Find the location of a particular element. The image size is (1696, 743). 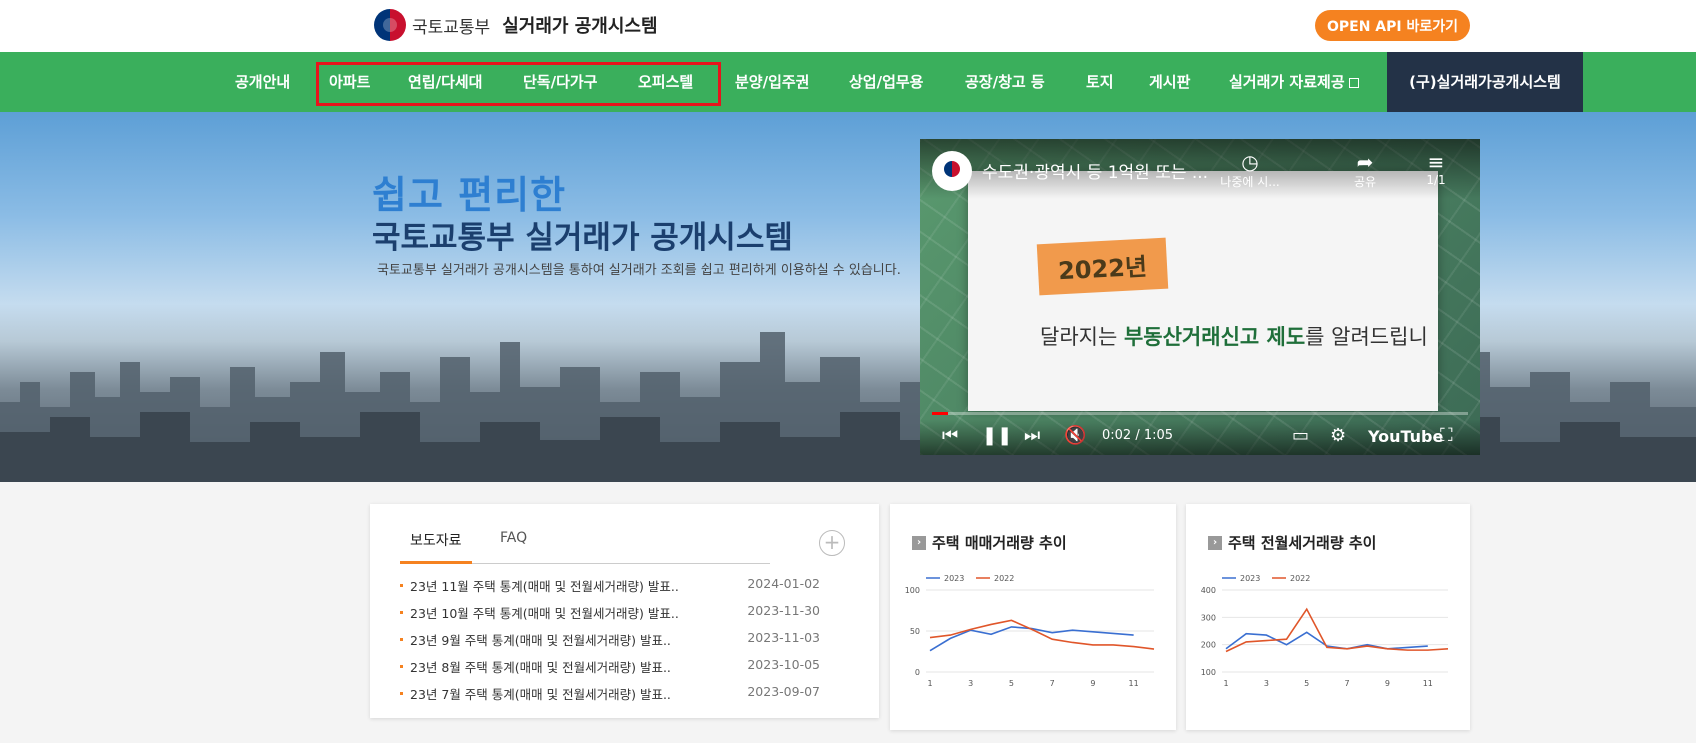

old-system-link: (구)실거래가공개시스템 is located at coordinates (1485, 82).